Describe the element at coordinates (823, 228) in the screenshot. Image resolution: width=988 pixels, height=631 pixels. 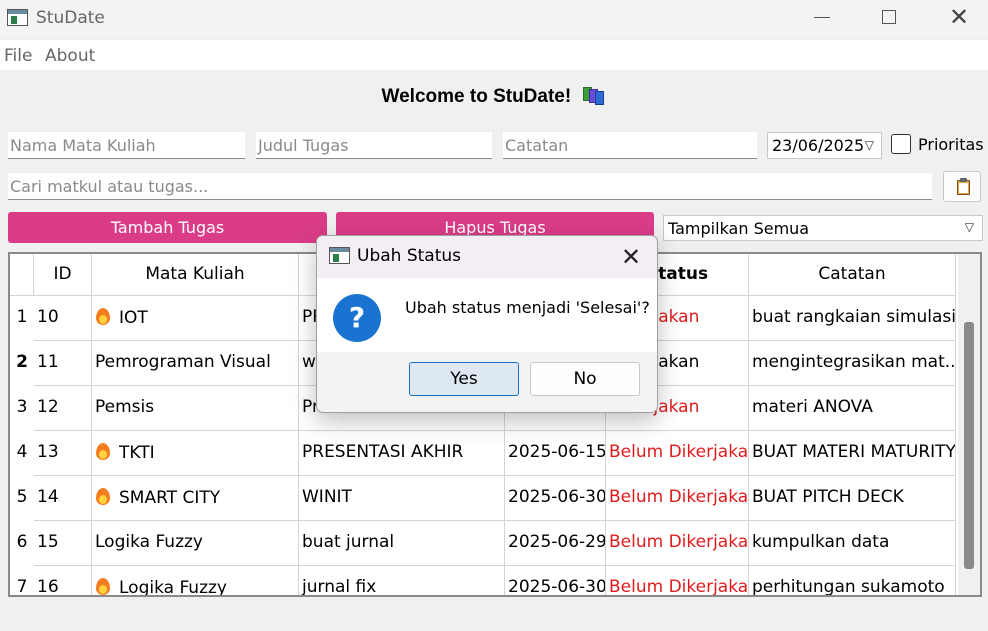
I see `filter-select: Tampilkan Semua ▽` at that location.